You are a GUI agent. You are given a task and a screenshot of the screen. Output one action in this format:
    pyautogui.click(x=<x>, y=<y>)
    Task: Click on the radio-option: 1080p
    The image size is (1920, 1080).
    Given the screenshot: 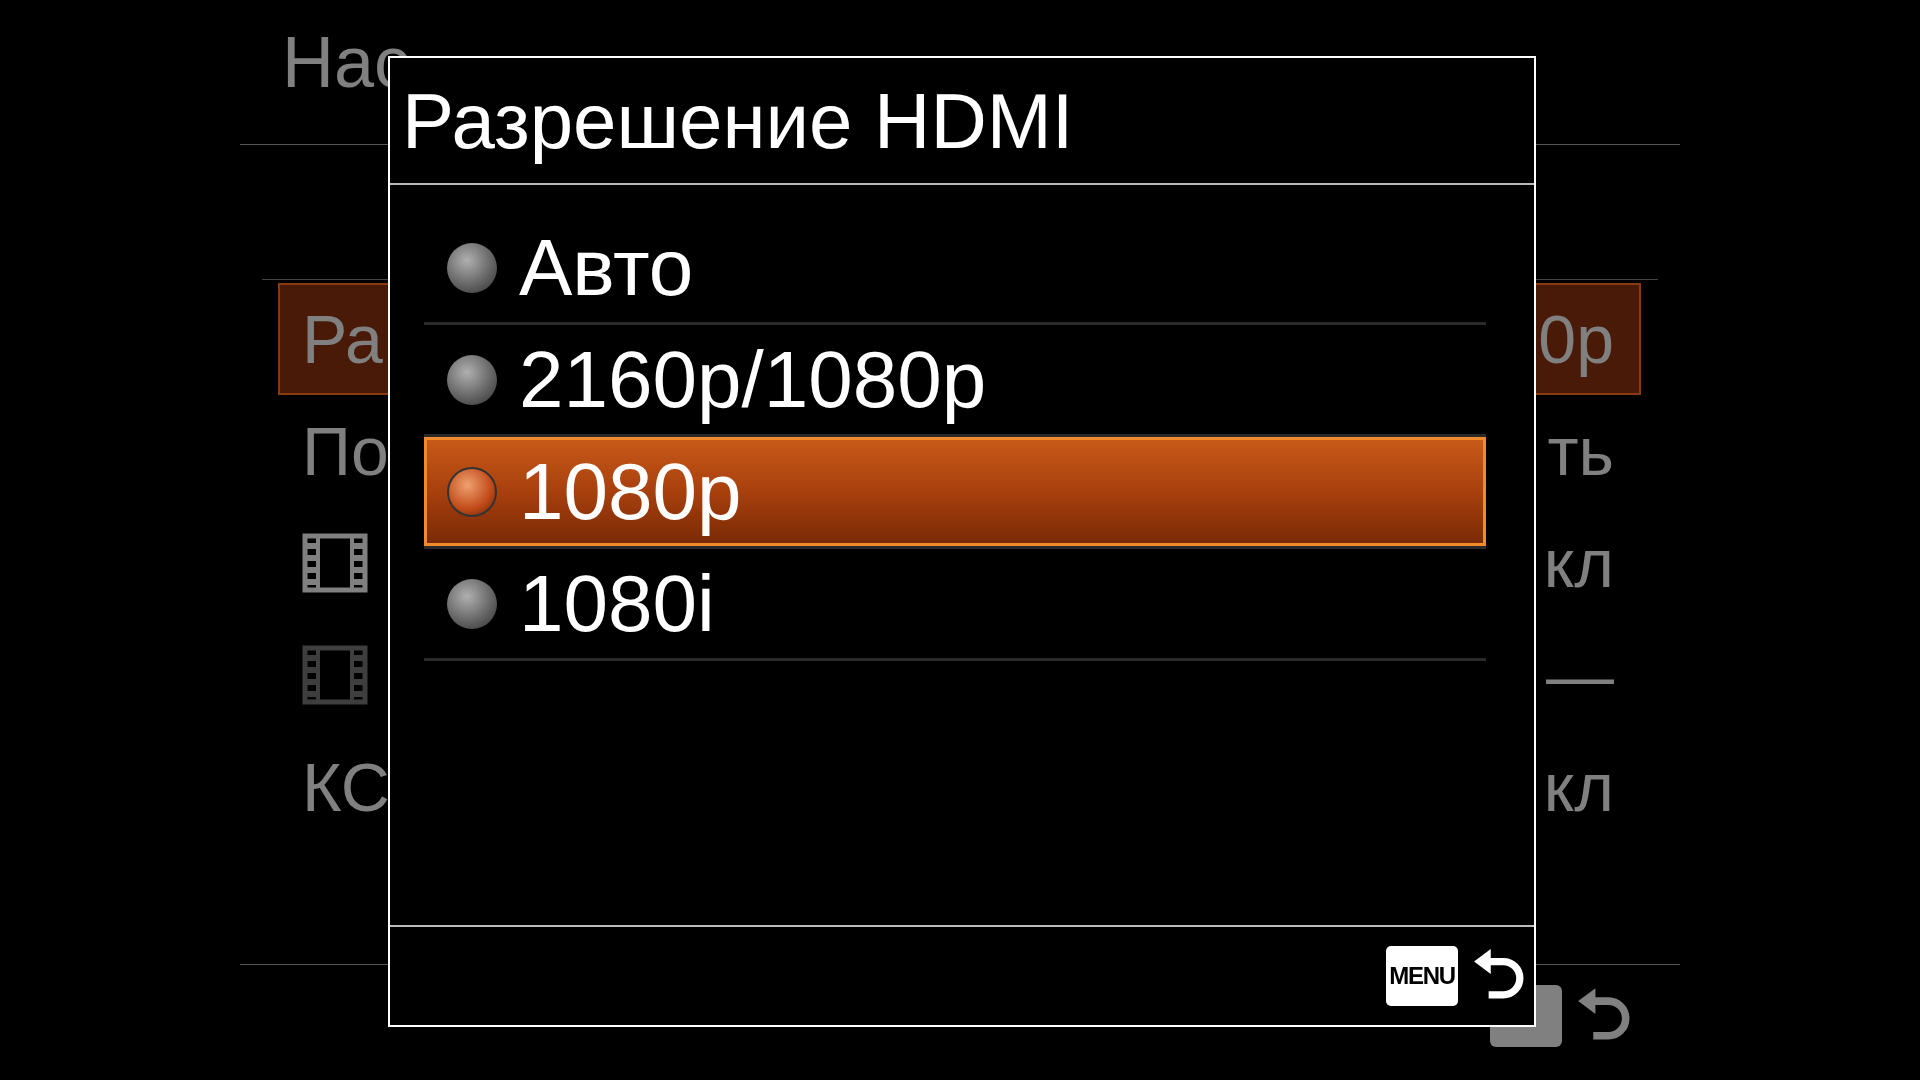 What is the action you would take?
    pyautogui.click(x=955, y=491)
    